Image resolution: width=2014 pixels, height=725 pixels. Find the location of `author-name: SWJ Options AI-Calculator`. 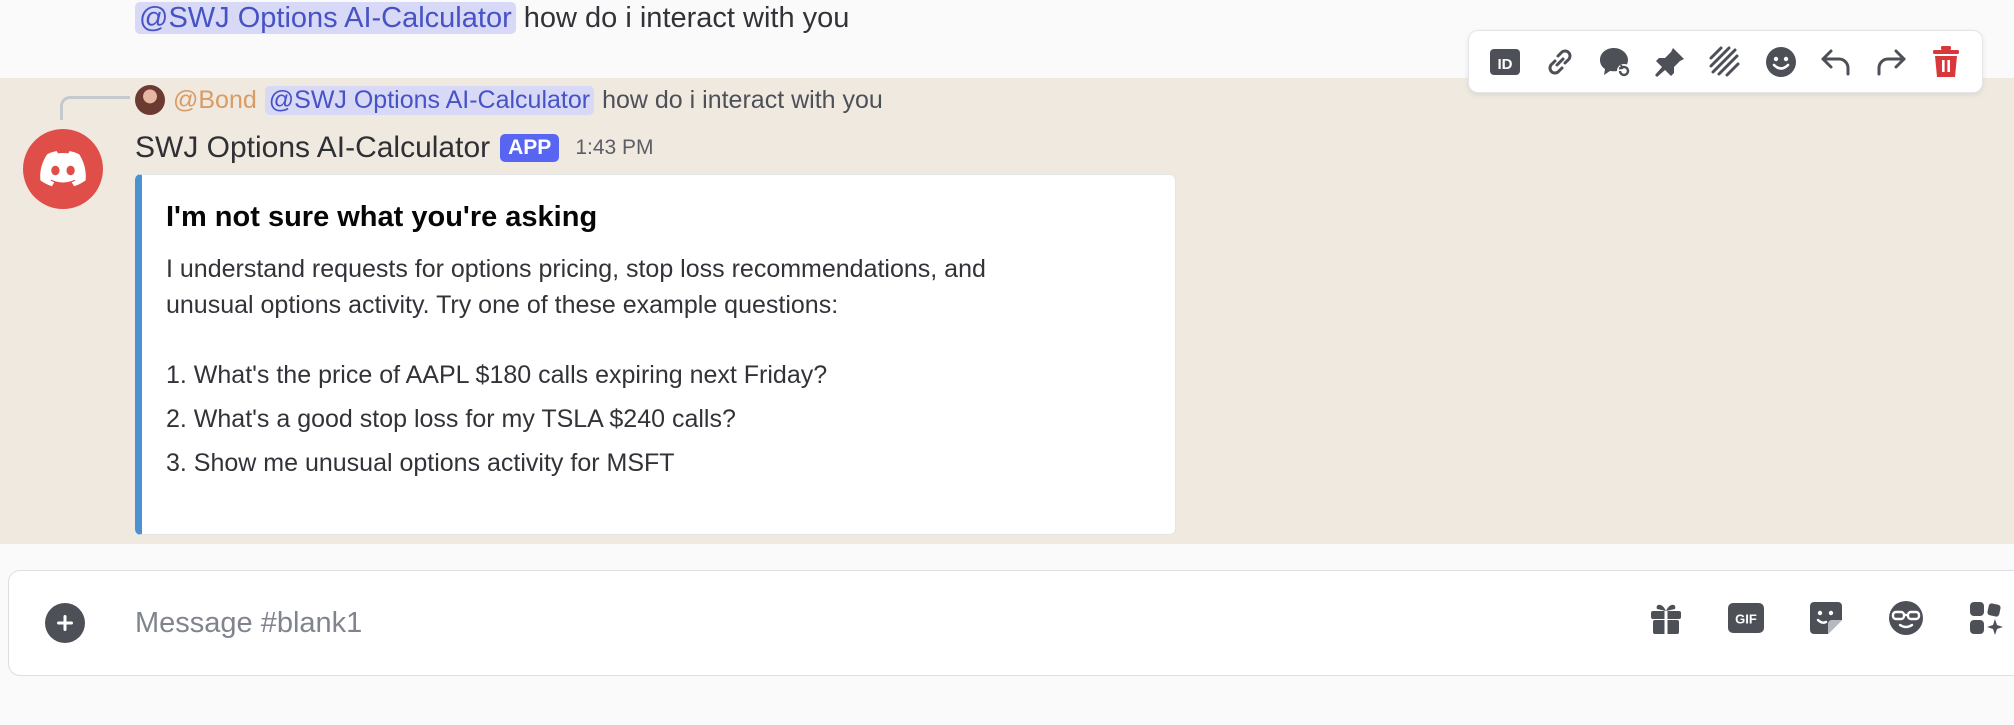

author-name: SWJ Options AI-Calculator is located at coordinates (312, 148).